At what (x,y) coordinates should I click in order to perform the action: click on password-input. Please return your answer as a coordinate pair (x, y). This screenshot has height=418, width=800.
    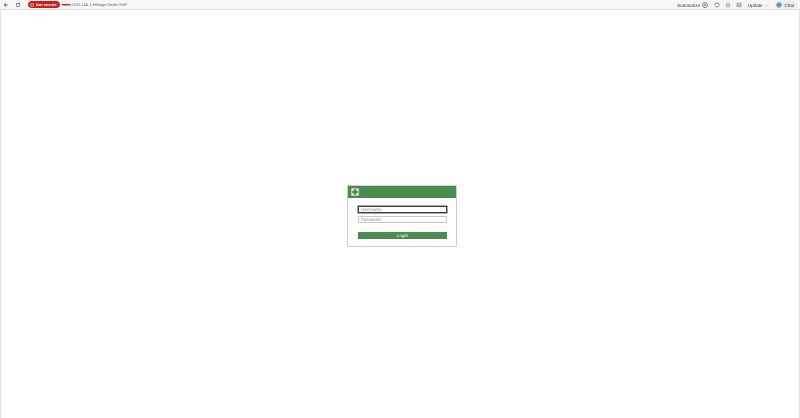
    Looking at the image, I should click on (402, 219).